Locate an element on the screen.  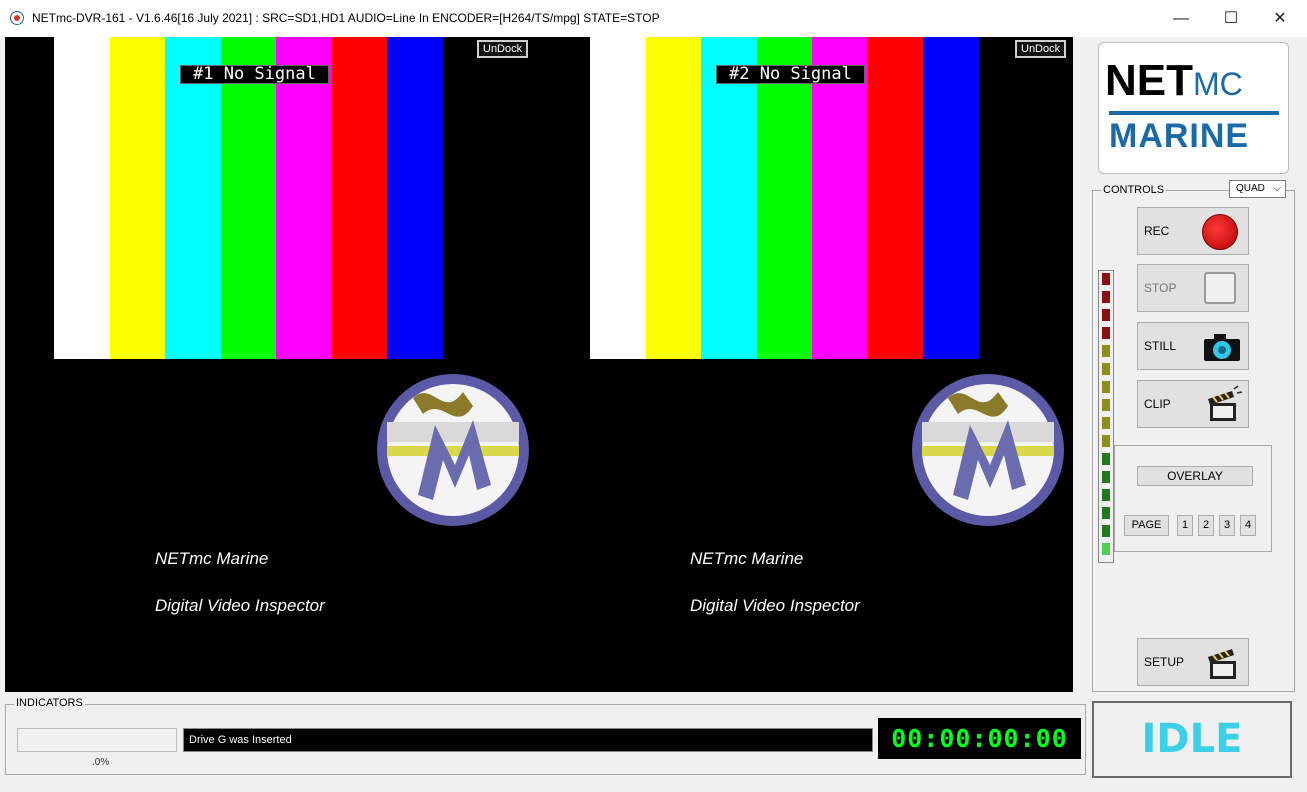
logo-marine-text: MARINE is located at coordinates (1179, 136).